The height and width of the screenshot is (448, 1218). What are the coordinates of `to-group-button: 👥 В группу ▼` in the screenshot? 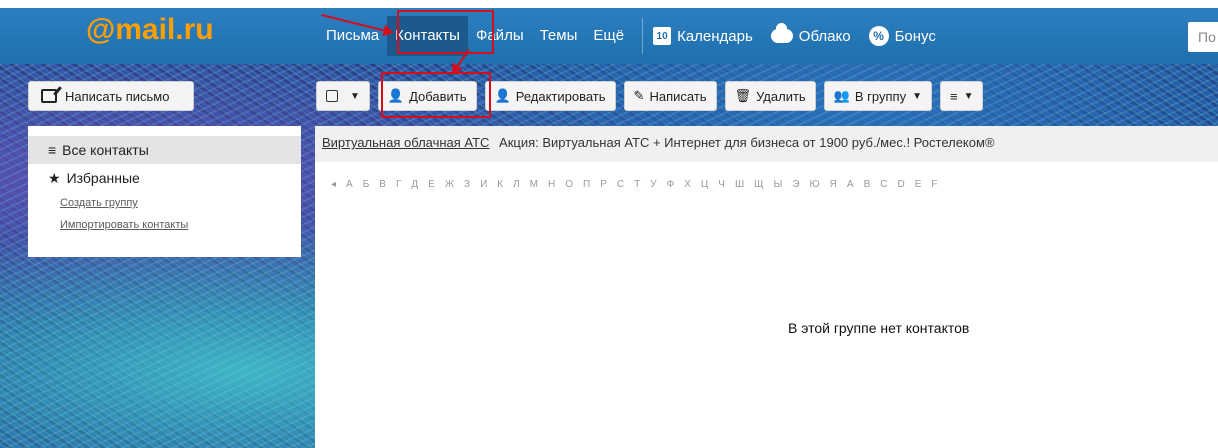 It's located at (877, 96).